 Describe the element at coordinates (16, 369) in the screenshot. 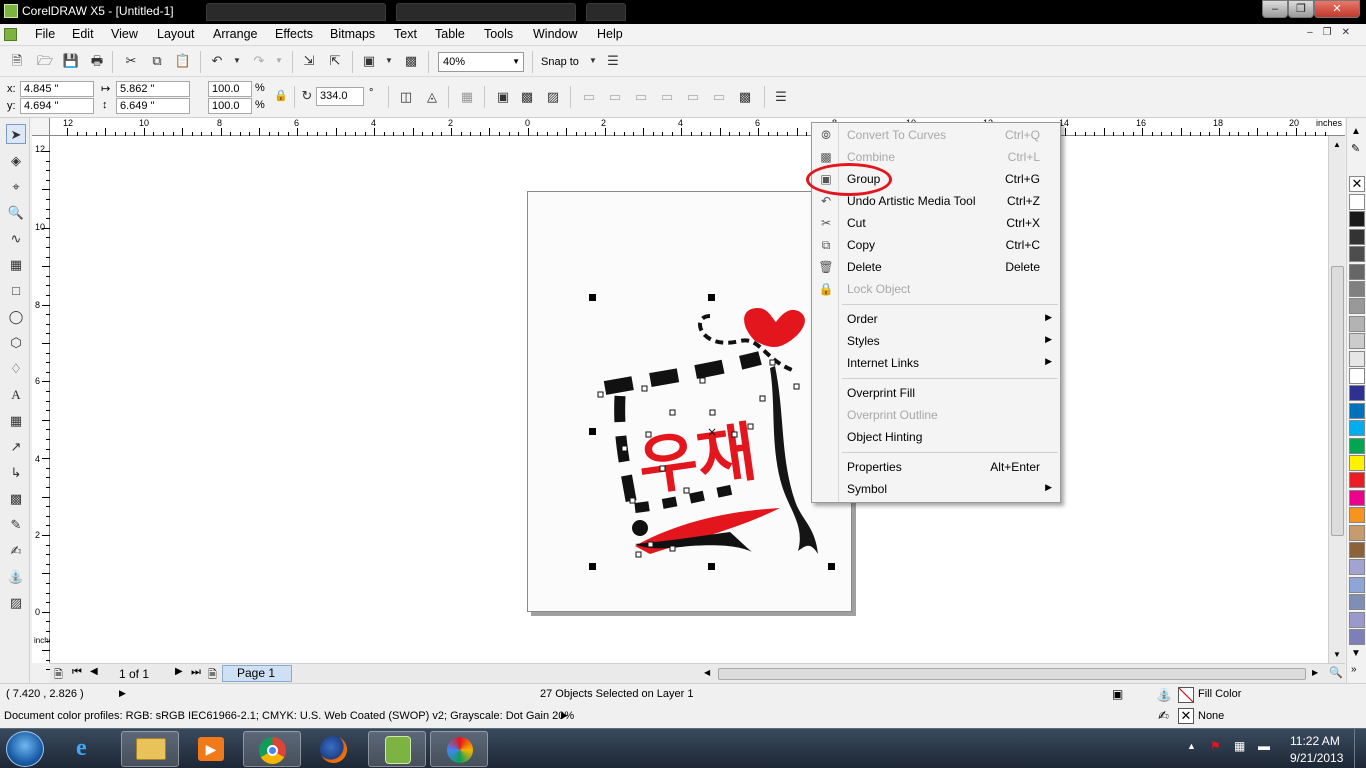

I see `basic-shapes-tool-icon: ♢` at that location.